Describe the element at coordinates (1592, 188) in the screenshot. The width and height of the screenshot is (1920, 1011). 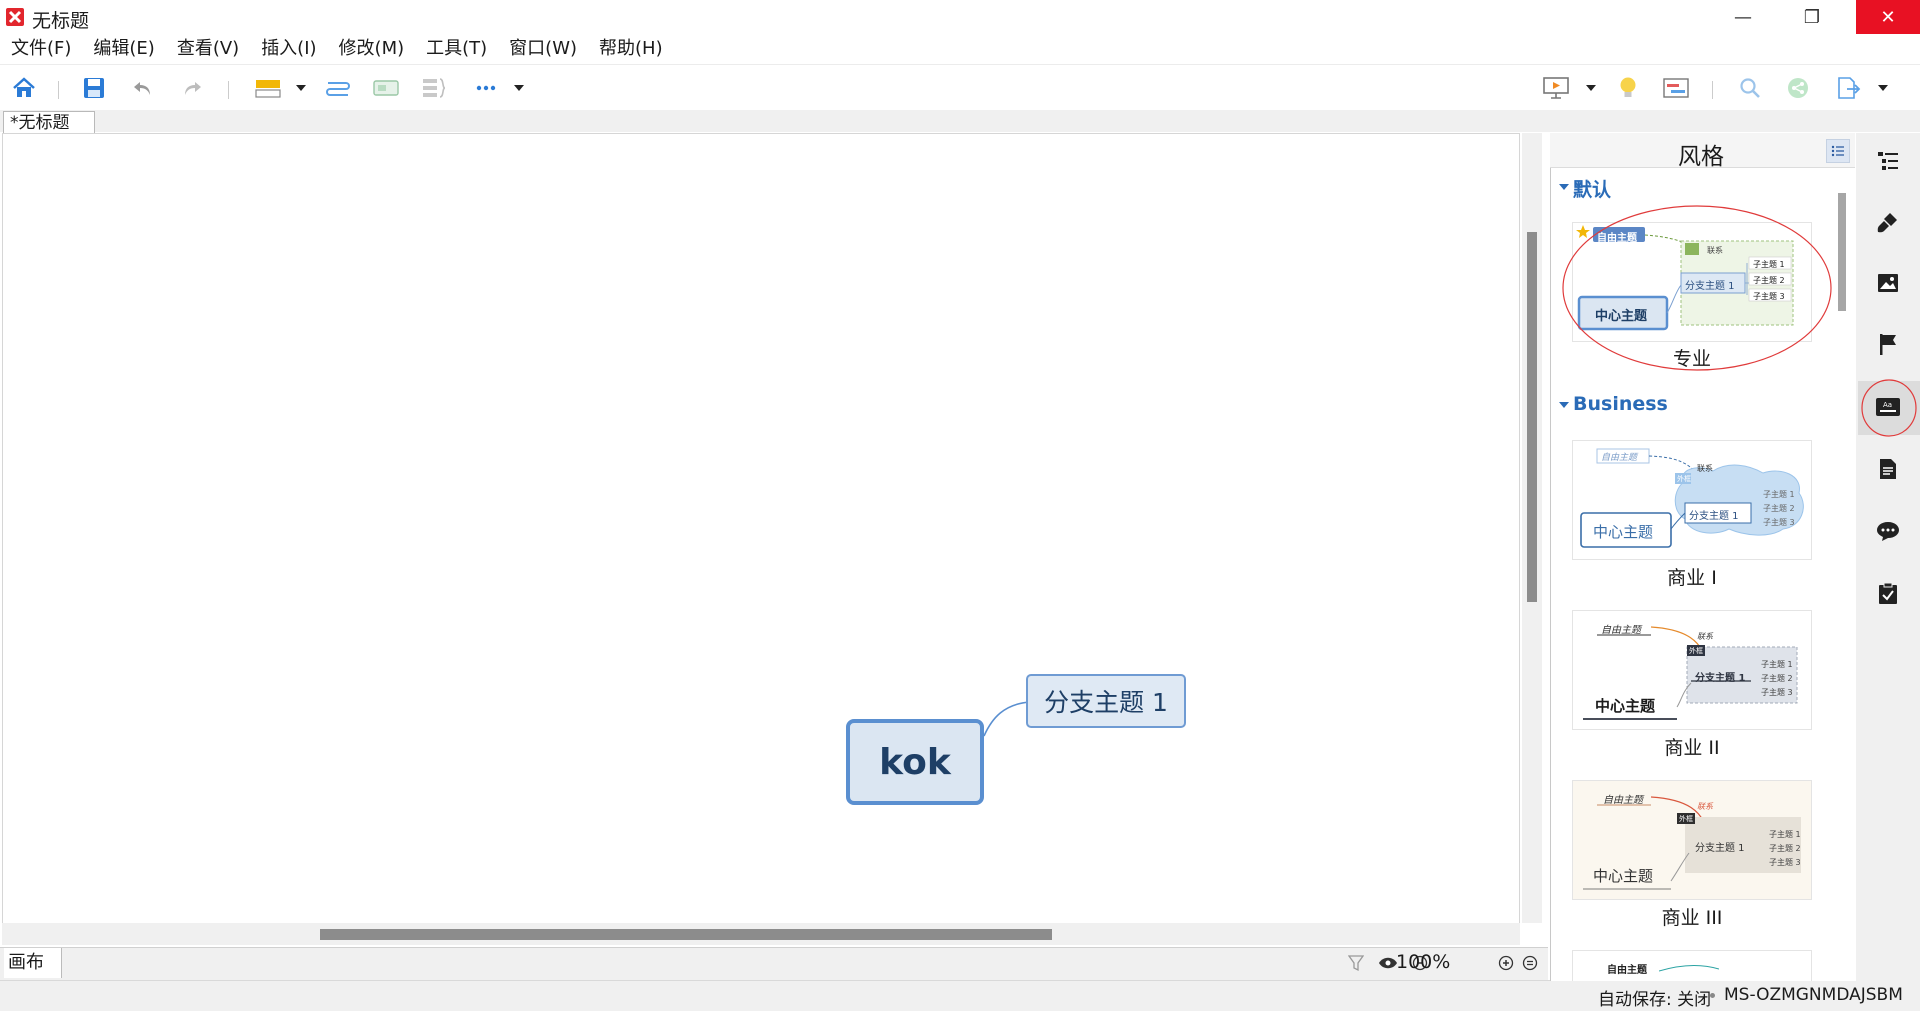
I see `section-default-title: 默认` at that location.